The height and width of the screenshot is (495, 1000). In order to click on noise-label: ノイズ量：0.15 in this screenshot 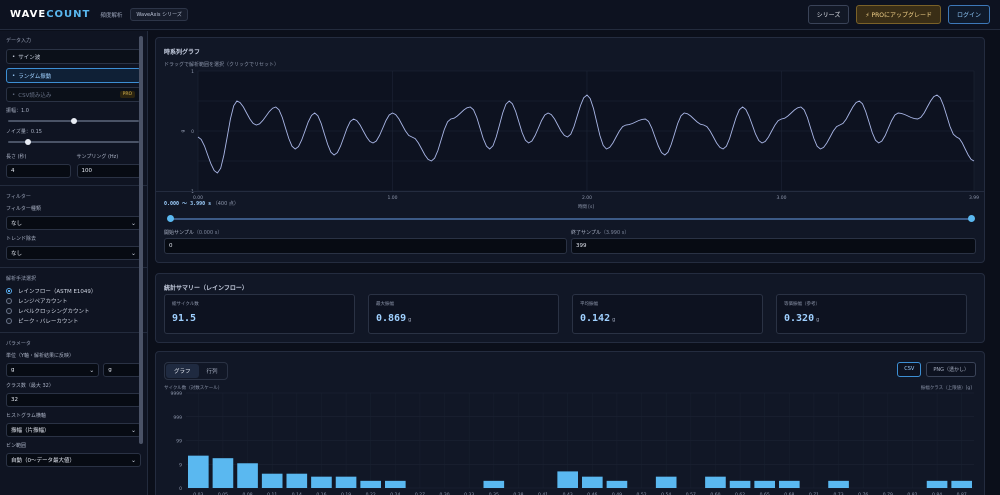, I will do `click(24, 132)`.